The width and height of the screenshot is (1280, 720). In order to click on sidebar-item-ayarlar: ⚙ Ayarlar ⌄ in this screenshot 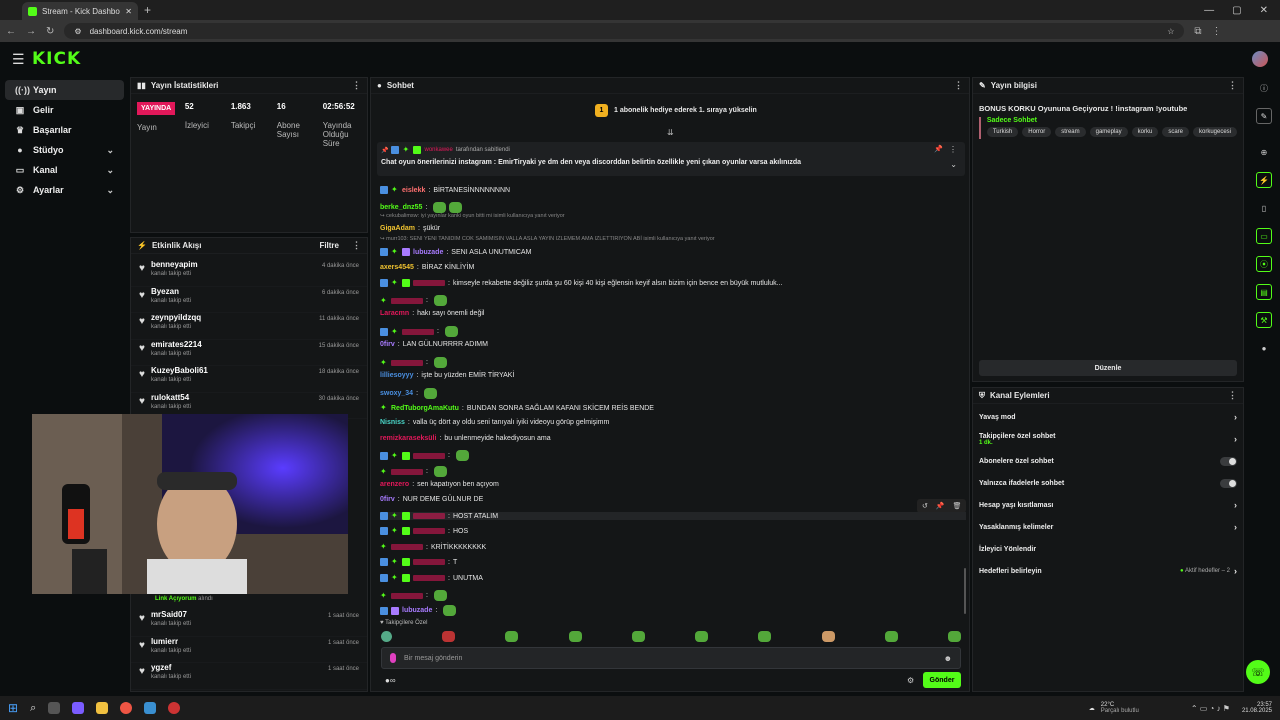, I will do `click(64, 190)`.